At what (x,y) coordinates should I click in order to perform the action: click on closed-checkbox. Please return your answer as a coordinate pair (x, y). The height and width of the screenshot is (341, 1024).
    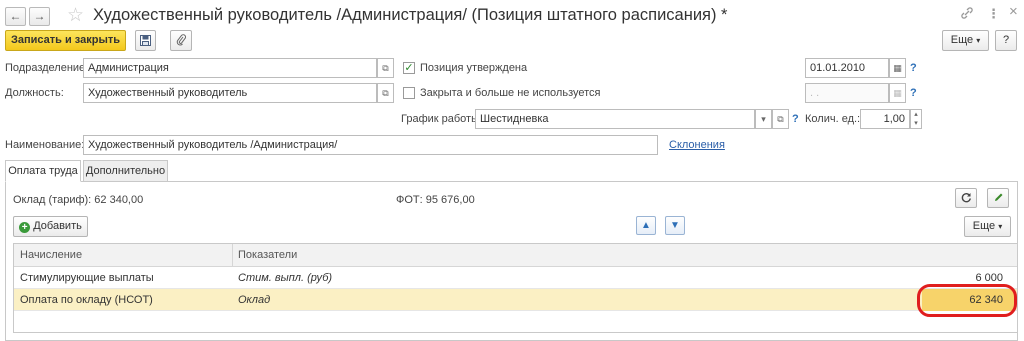
    Looking at the image, I should click on (409, 93).